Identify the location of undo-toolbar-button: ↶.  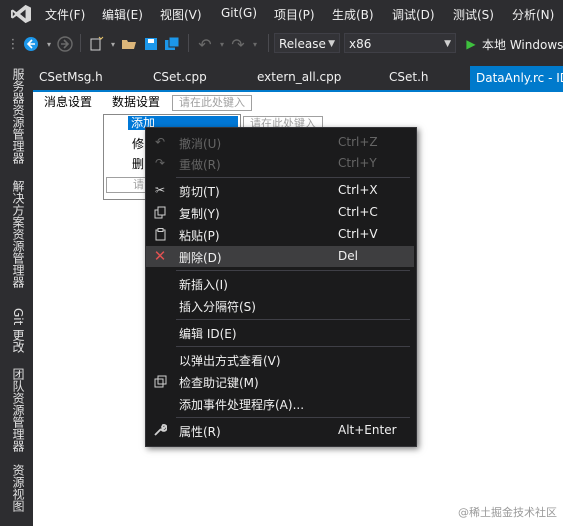
(205, 44).